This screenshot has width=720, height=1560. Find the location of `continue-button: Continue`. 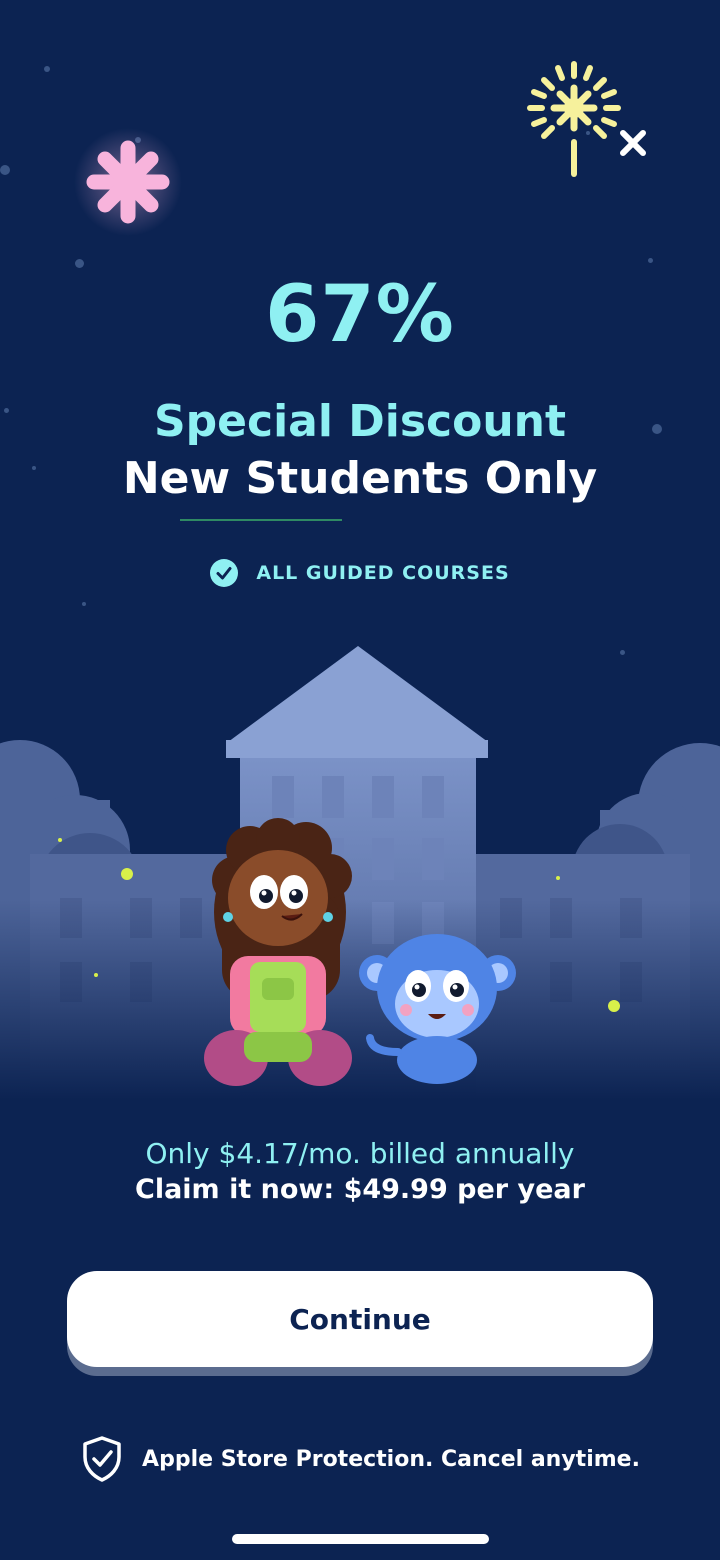

continue-button: Continue is located at coordinates (360, 1319).